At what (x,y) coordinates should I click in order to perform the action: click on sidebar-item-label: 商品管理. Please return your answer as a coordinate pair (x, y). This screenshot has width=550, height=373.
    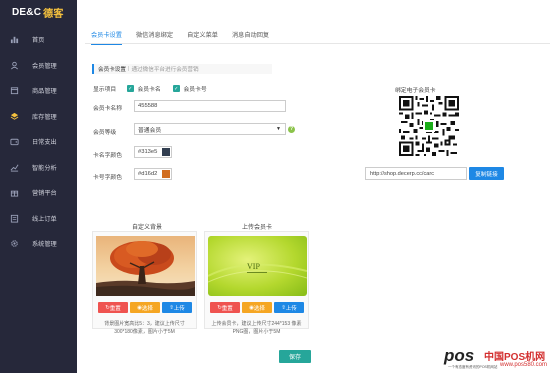
    Looking at the image, I should click on (44, 92).